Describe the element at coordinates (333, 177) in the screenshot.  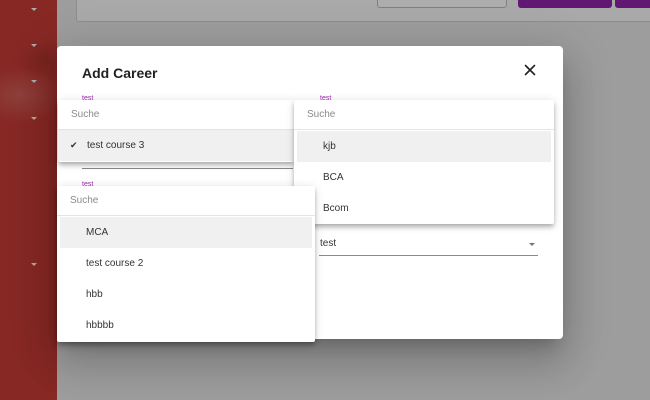
I see `option-label: BCA` at that location.